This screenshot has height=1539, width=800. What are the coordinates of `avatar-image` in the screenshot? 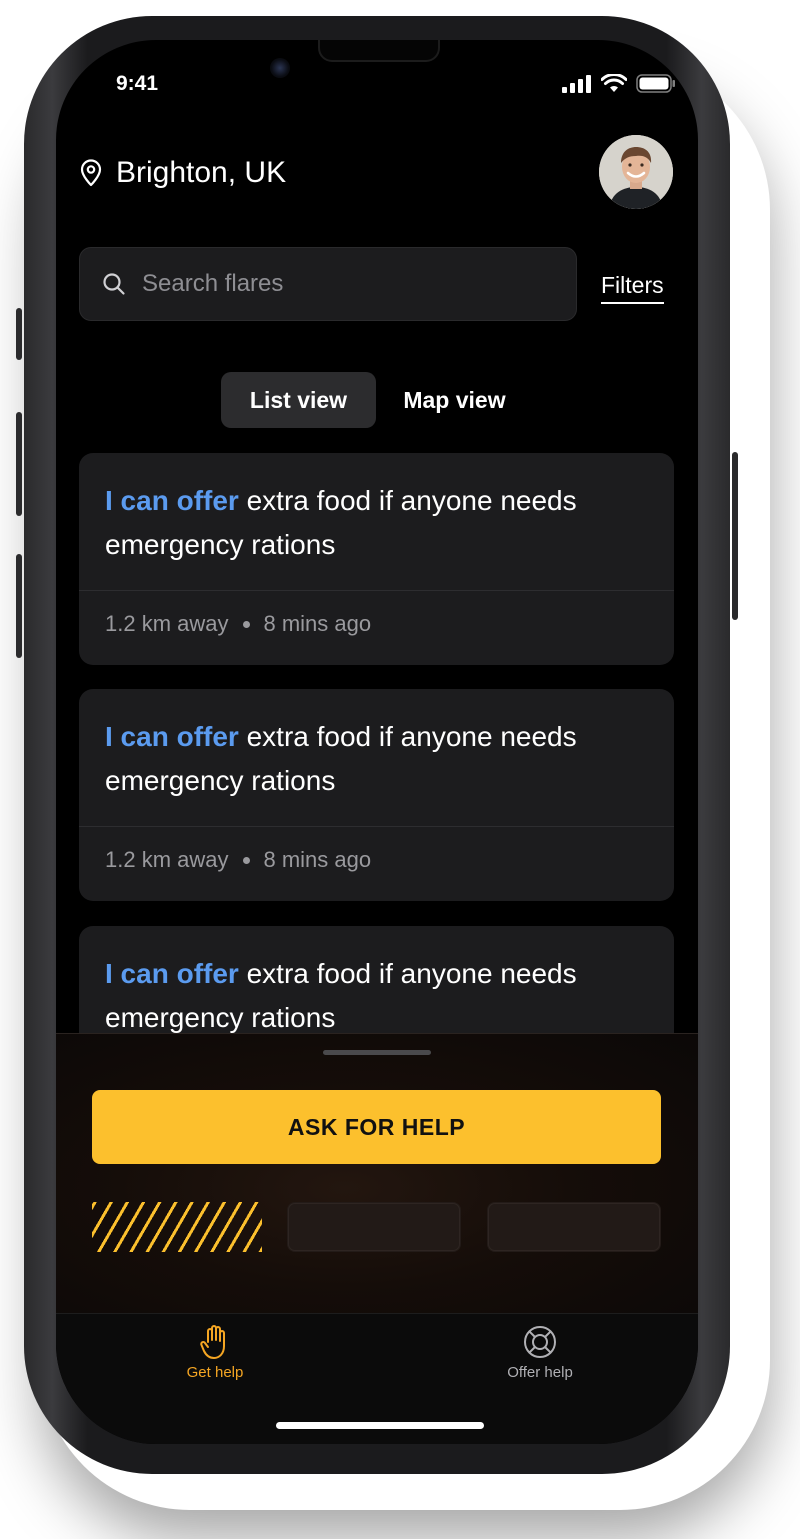 It's located at (636, 172).